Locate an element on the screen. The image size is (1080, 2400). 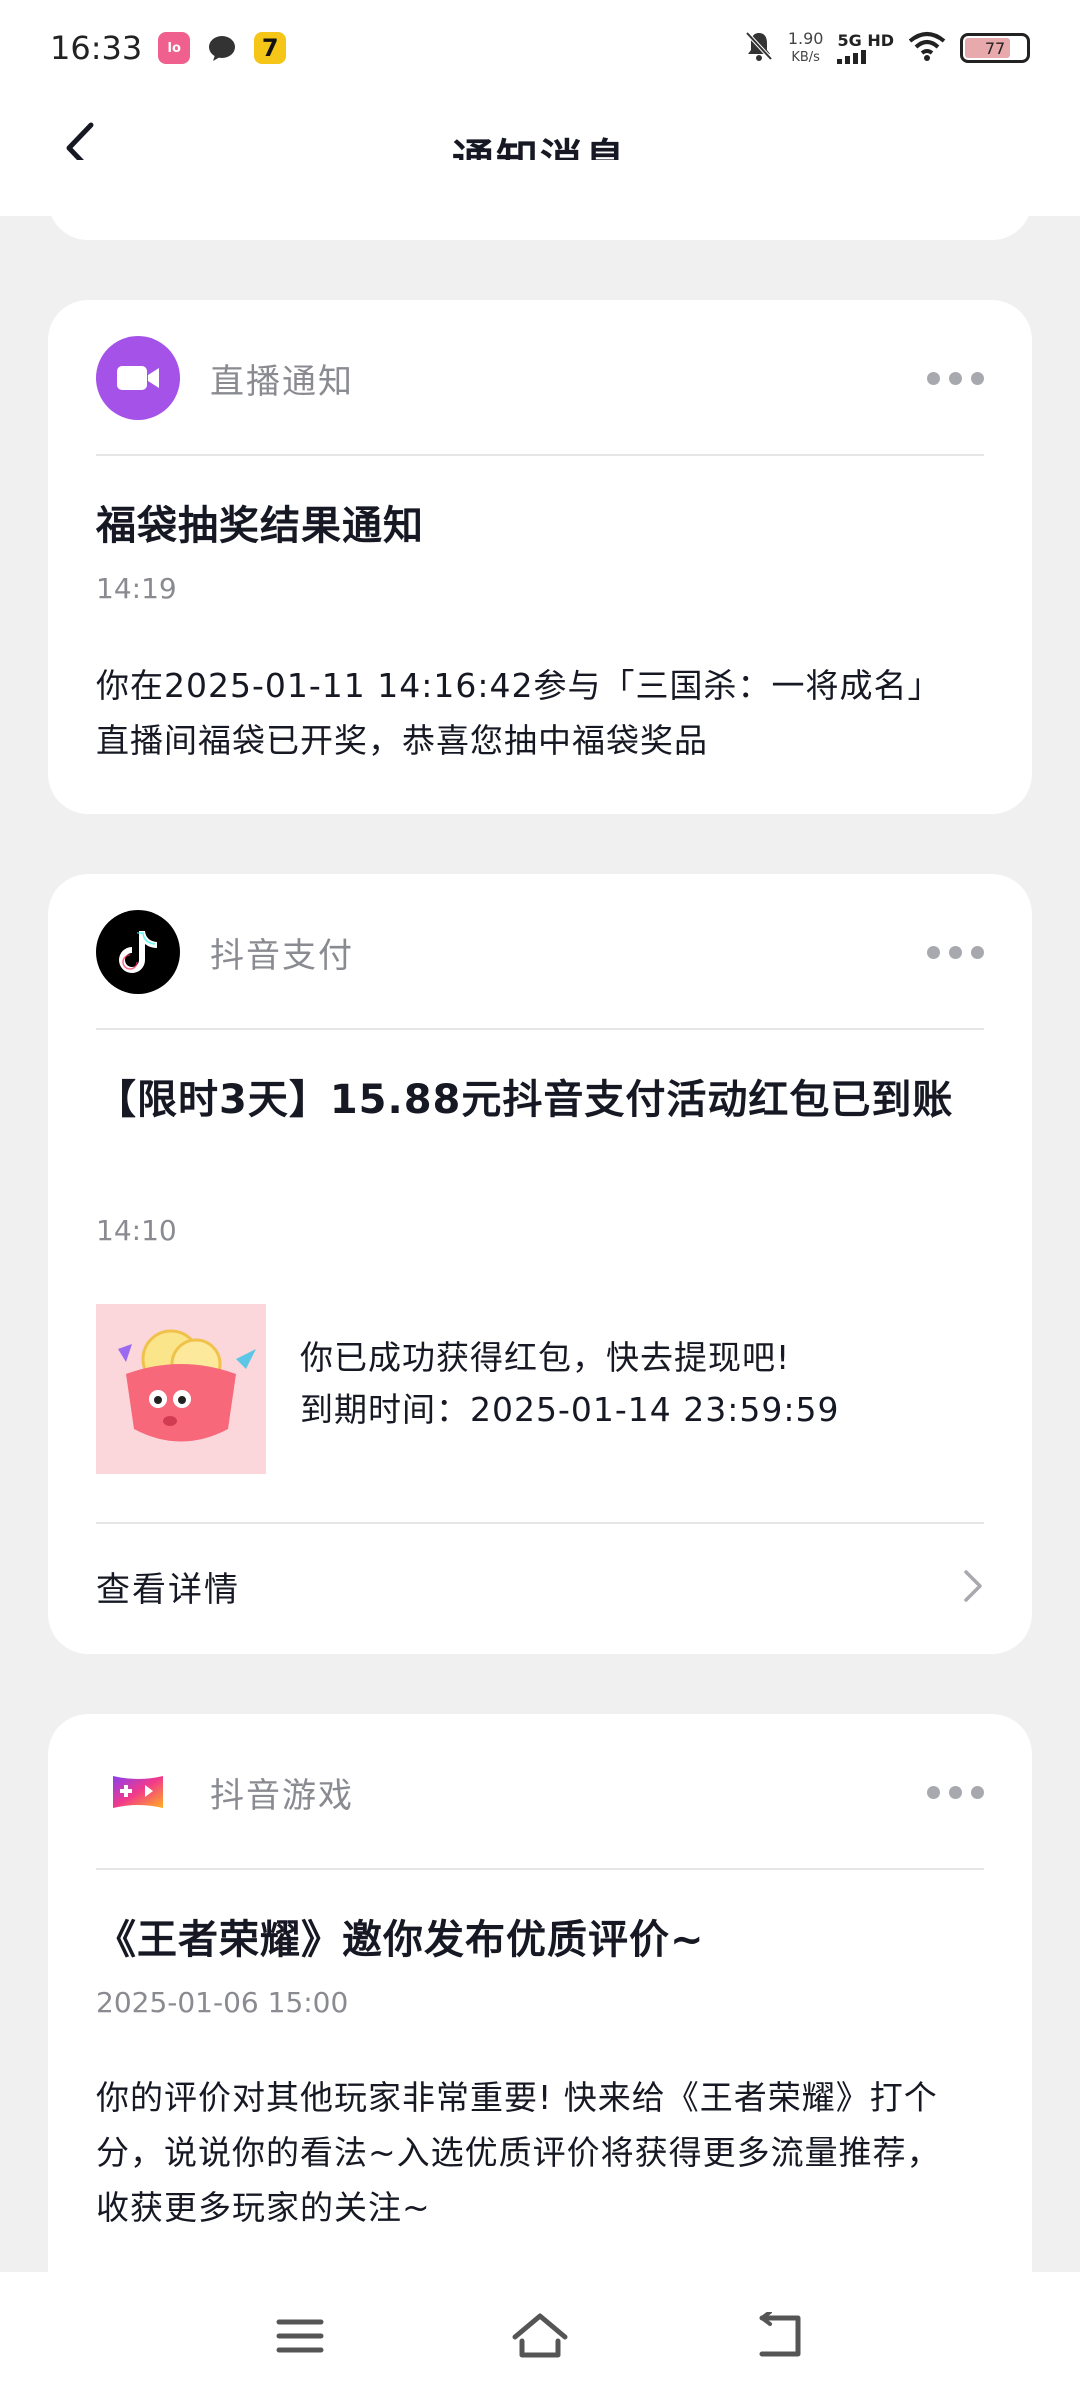
home-icon is located at coordinates (540, 2335).